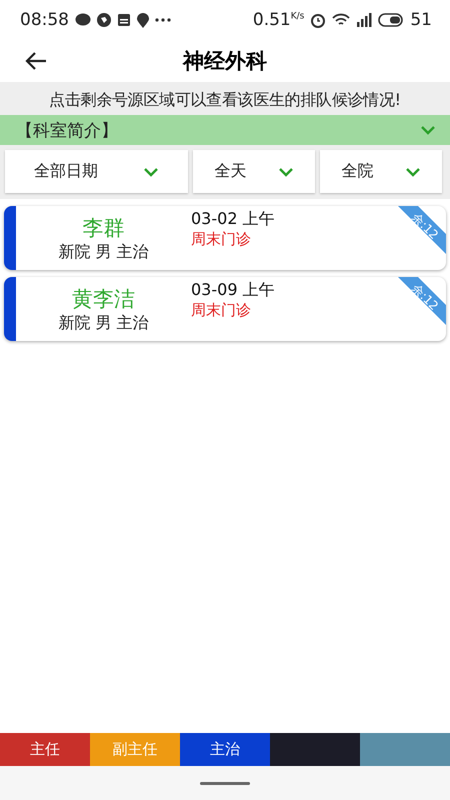 Image resolution: width=450 pixels, height=800 pixels. I want to click on doctor-card: 李群 新院 男 主治 03-02 上午 周末门诊 余:12, so click(225, 238).